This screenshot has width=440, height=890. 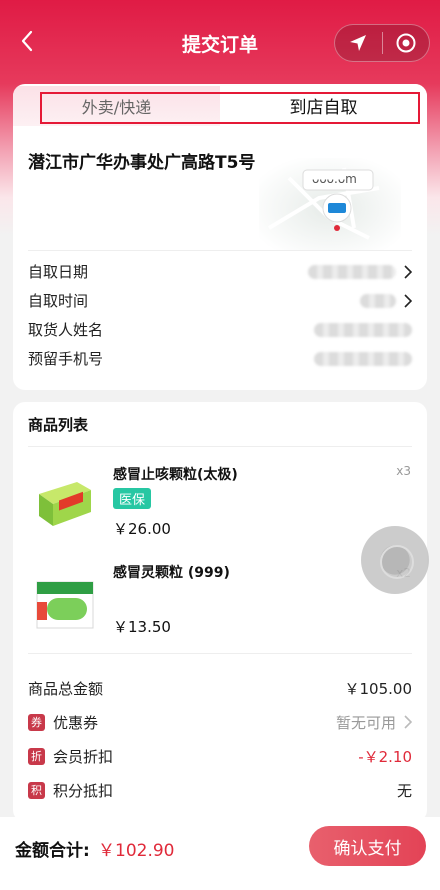 I want to click on delivery-mode-tabs: 外卖/快递 到店自取, so click(x=220, y=105).